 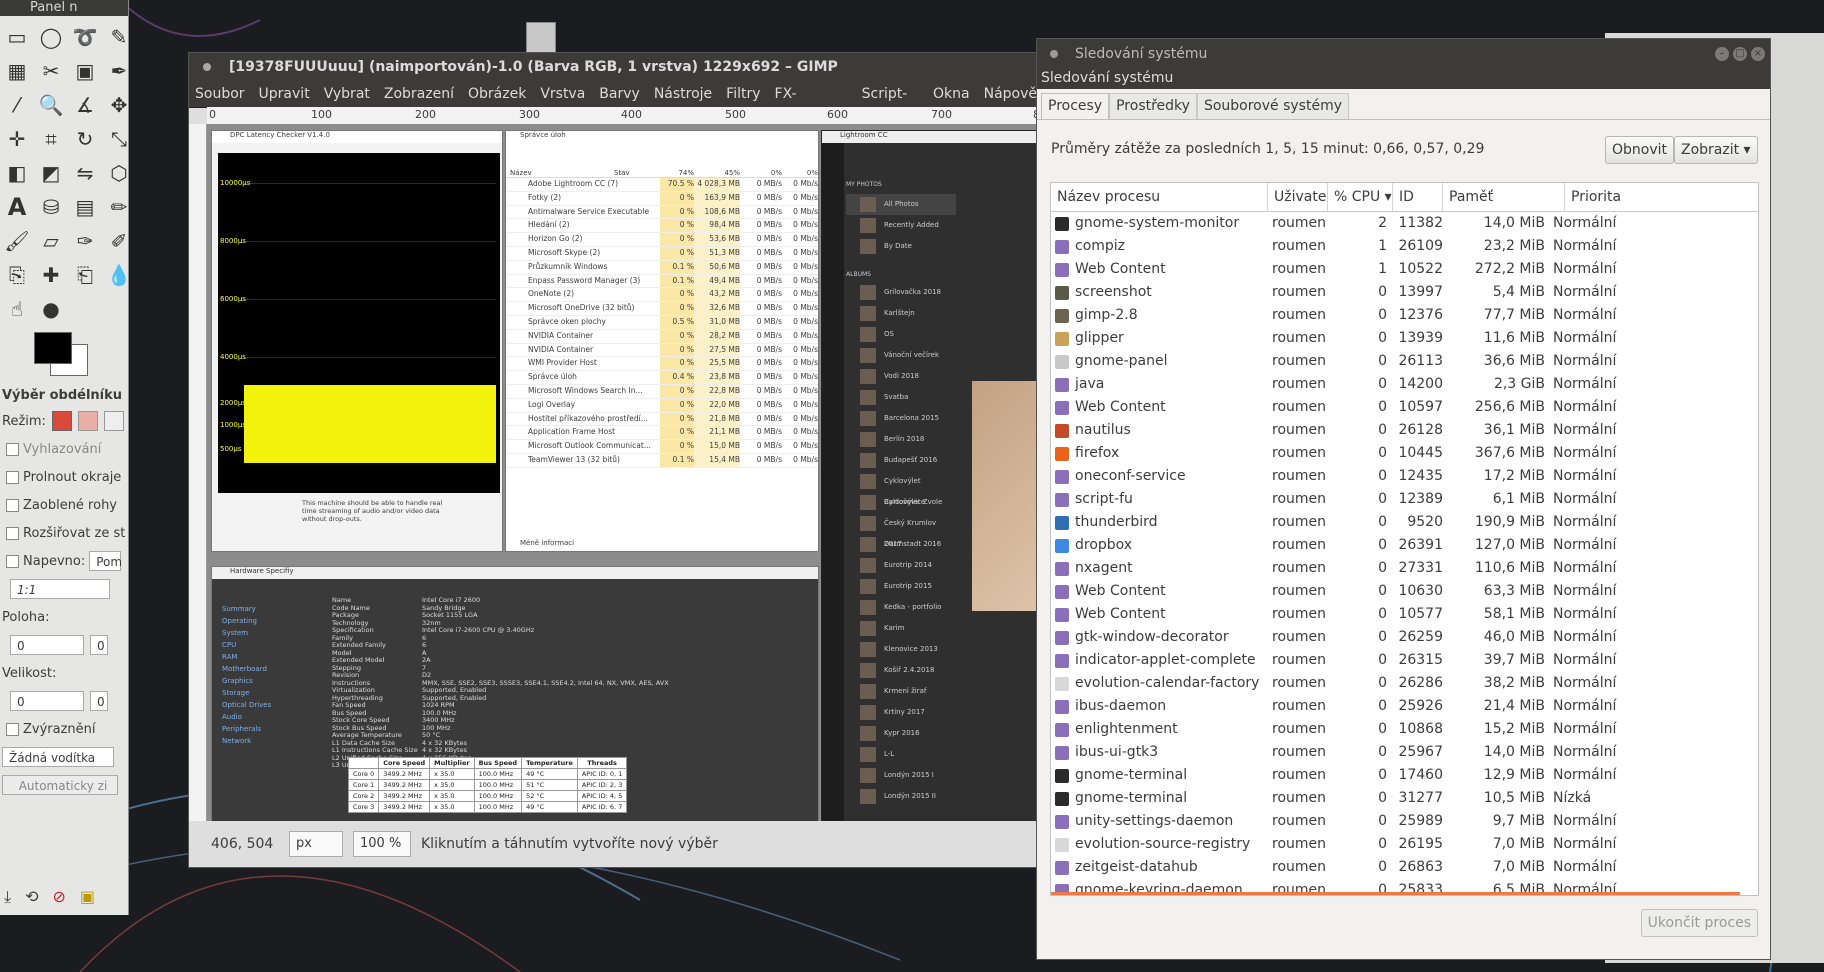 I want to click on clone-icon: ⎘, so click(x=17, y=275).